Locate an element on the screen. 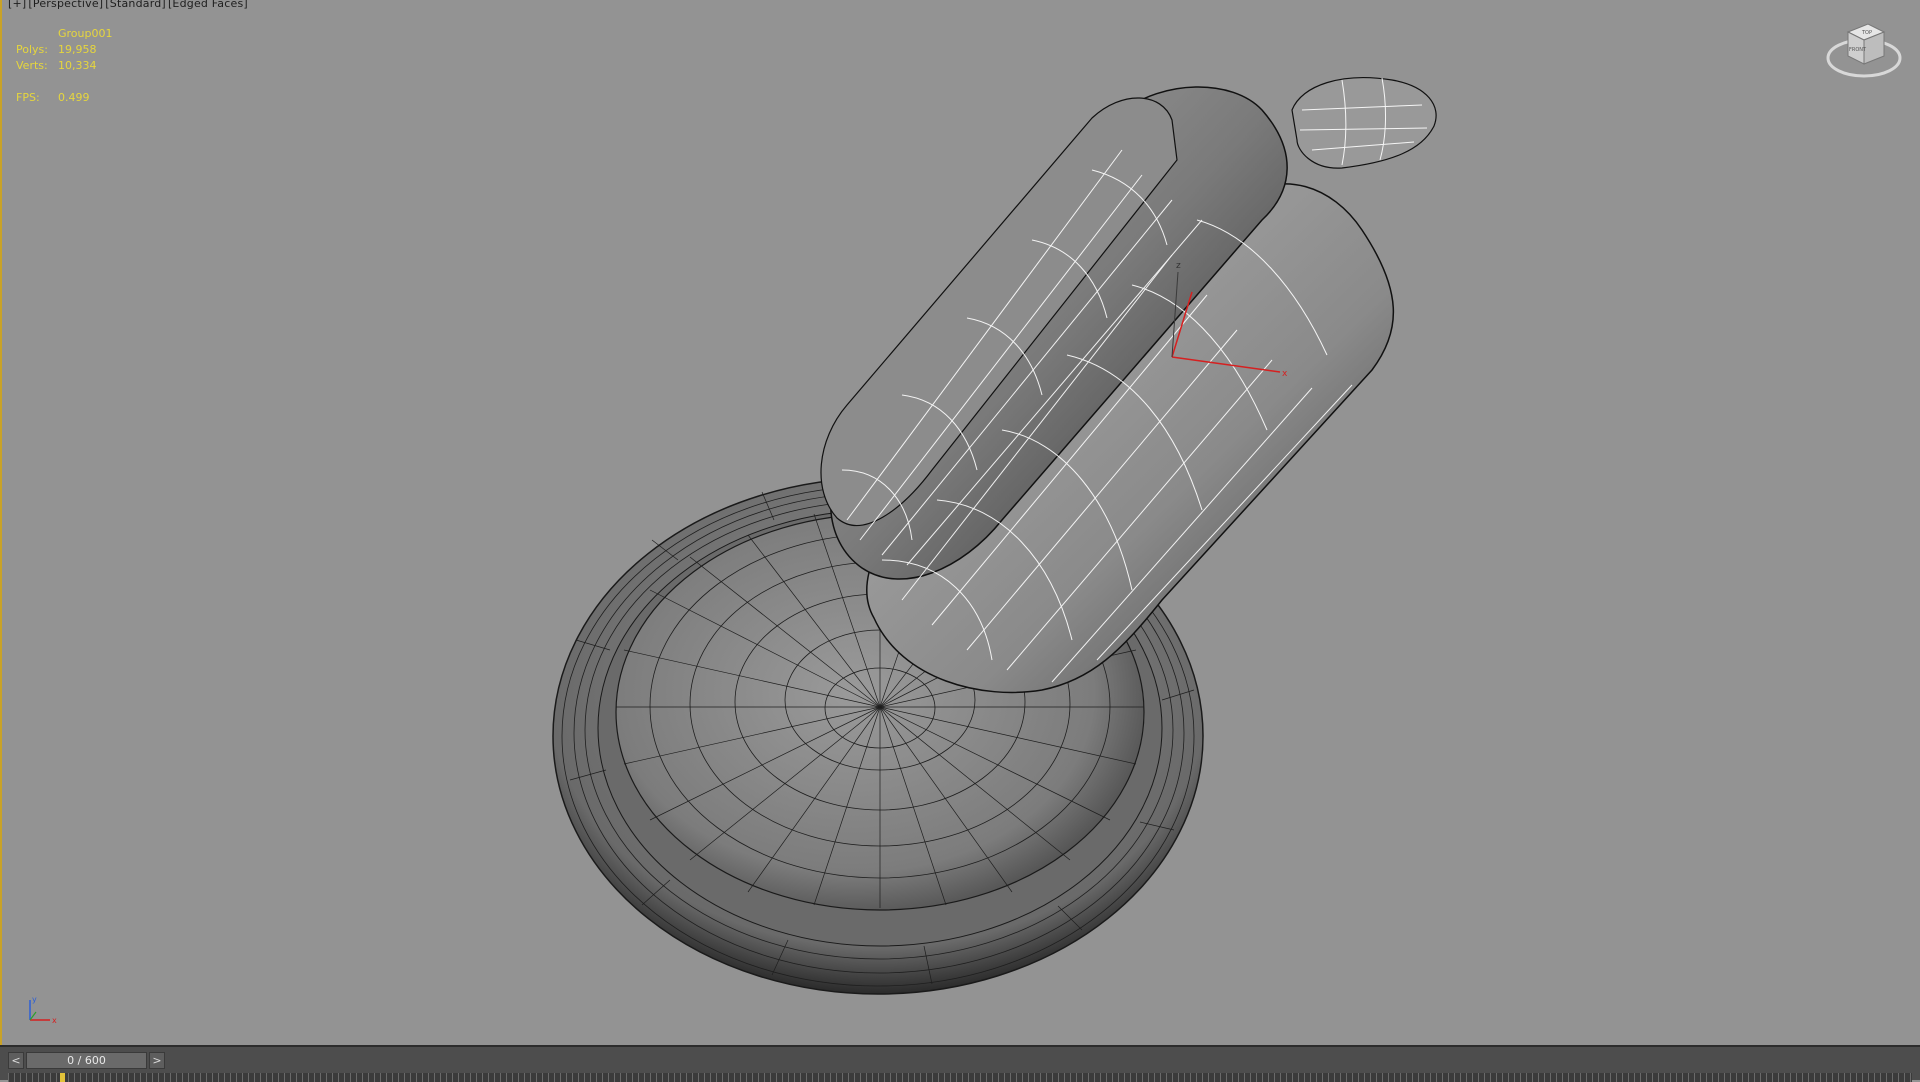 This screenshot has width=1920, height=1082. viewport-menu-plus: [+] is located at coordinates (17, 5).